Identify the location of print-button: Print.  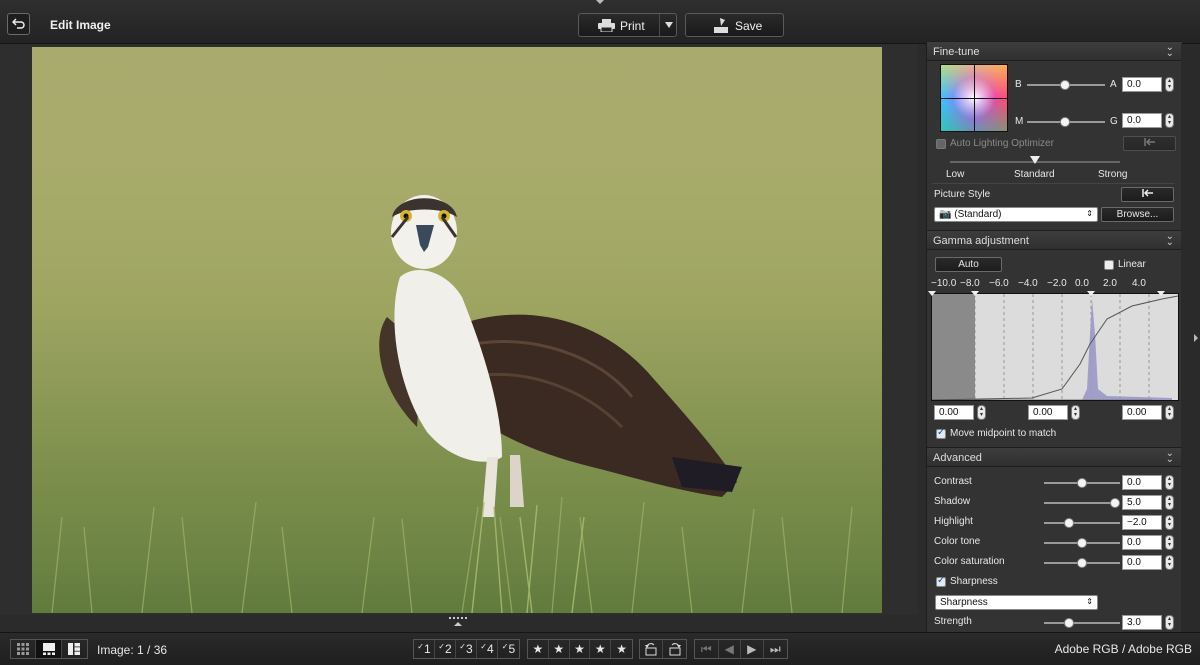
(627, 25).